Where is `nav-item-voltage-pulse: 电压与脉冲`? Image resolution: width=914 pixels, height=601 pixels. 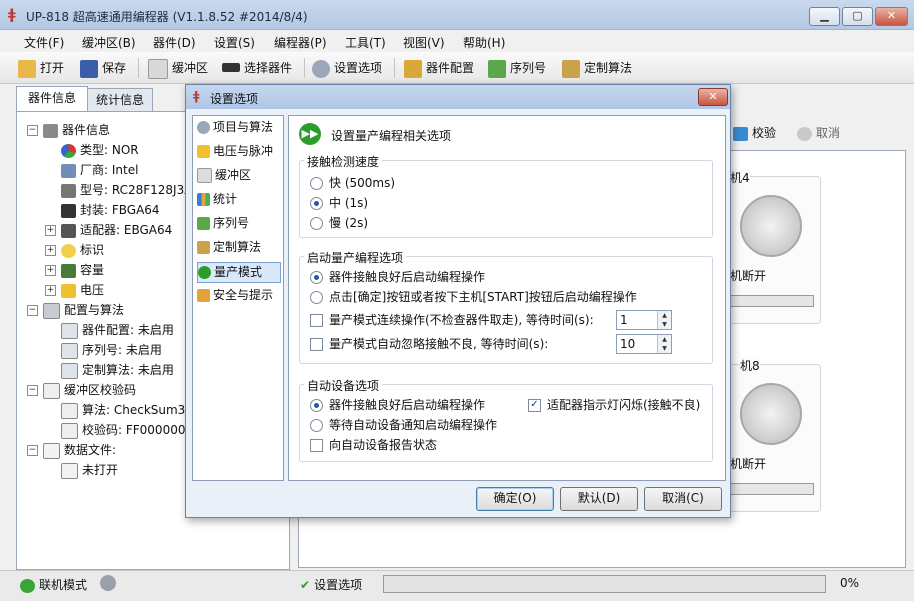 nav-item-voltage-pulse: 电压与脉冲 is located at coordinates (238, 151).